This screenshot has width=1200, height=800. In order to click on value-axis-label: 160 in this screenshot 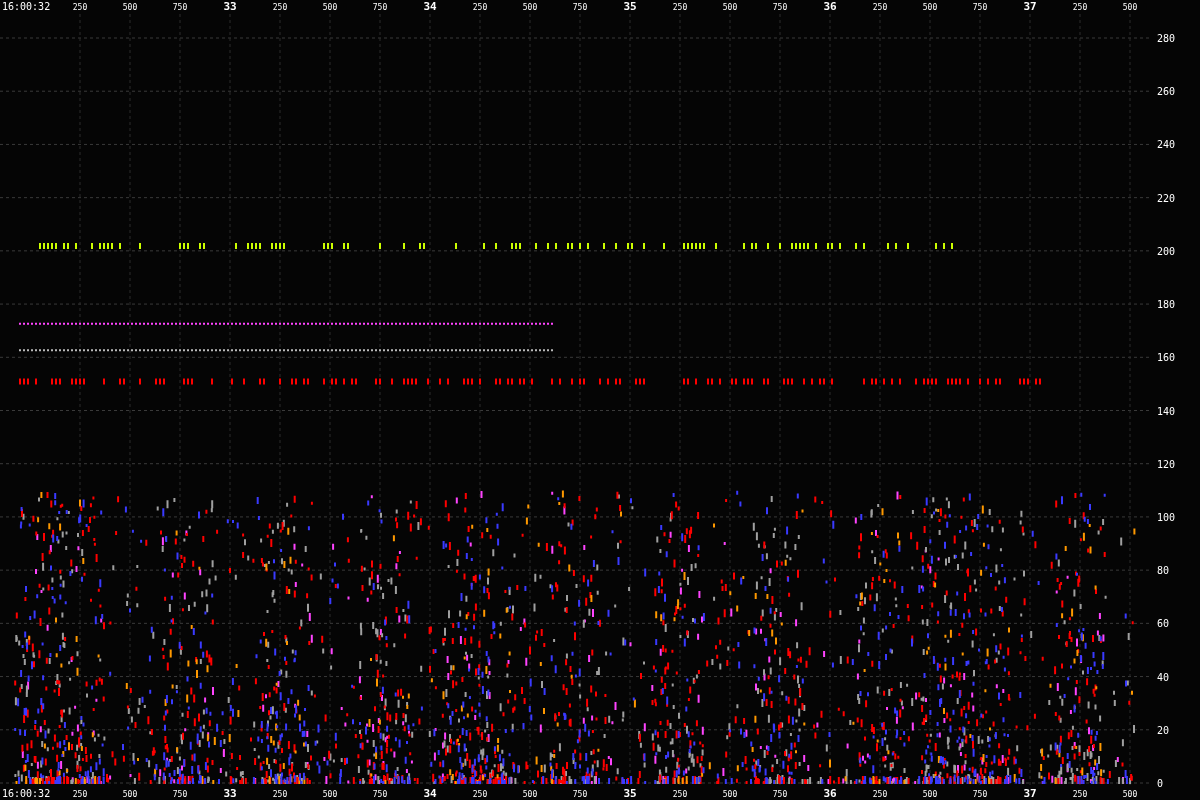, I will do `click(1166, 358)`.